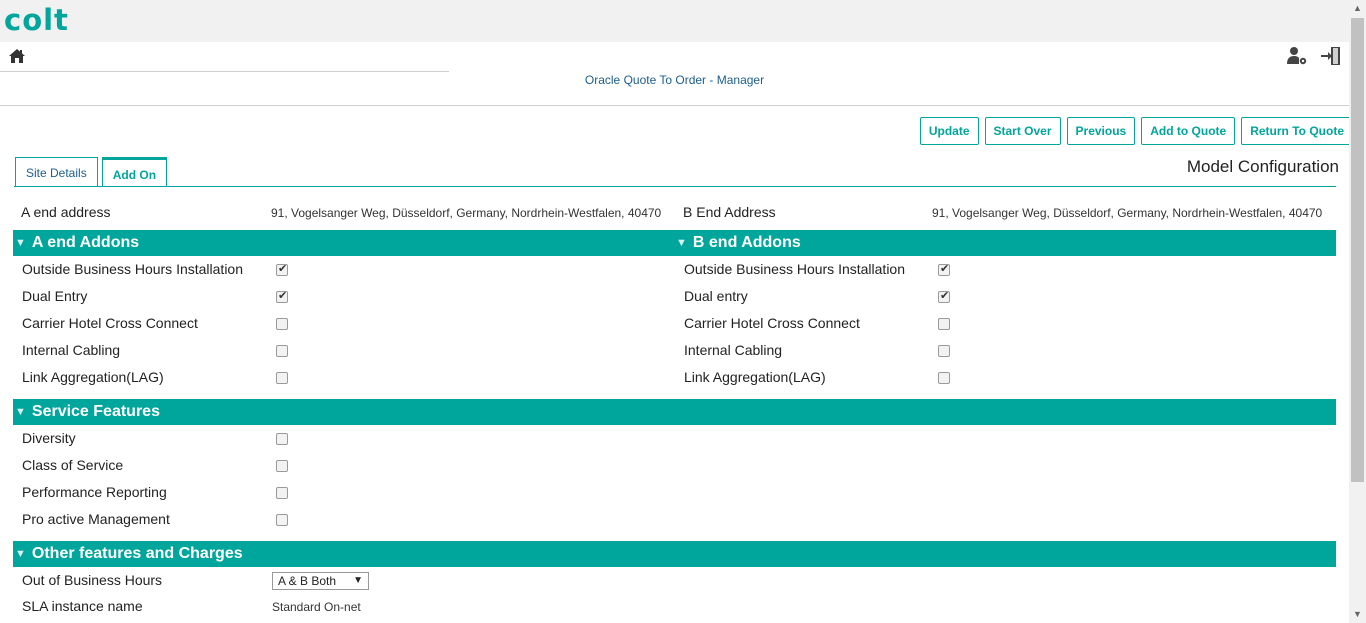 This screenshot has height=623, width=1366. I want to click on a-outside-hours-checkbox, so click(282, 269).